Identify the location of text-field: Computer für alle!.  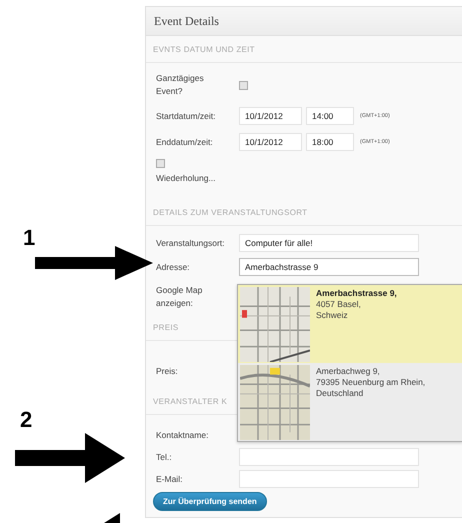
(329, 243).